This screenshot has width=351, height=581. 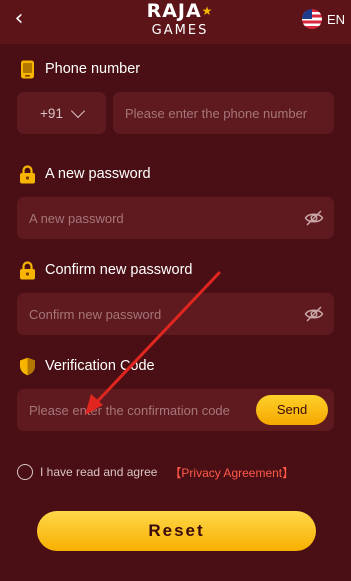 I want to click on country-code-select: +91, so click(x=61, y=113).